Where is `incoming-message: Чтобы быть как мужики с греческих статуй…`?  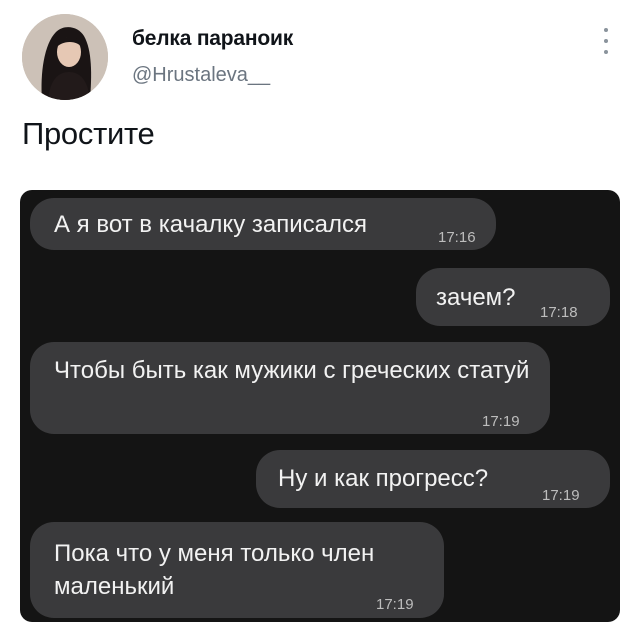
incoming-message: Чтобы быть как мужики с греческих статуй… is located at coordinates (290, 388).